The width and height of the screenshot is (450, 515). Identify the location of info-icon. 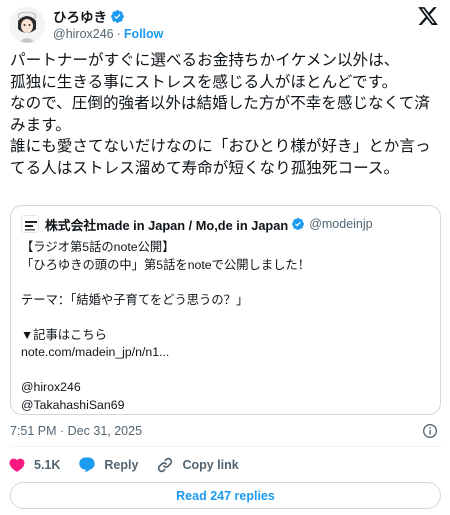
(430, 431).